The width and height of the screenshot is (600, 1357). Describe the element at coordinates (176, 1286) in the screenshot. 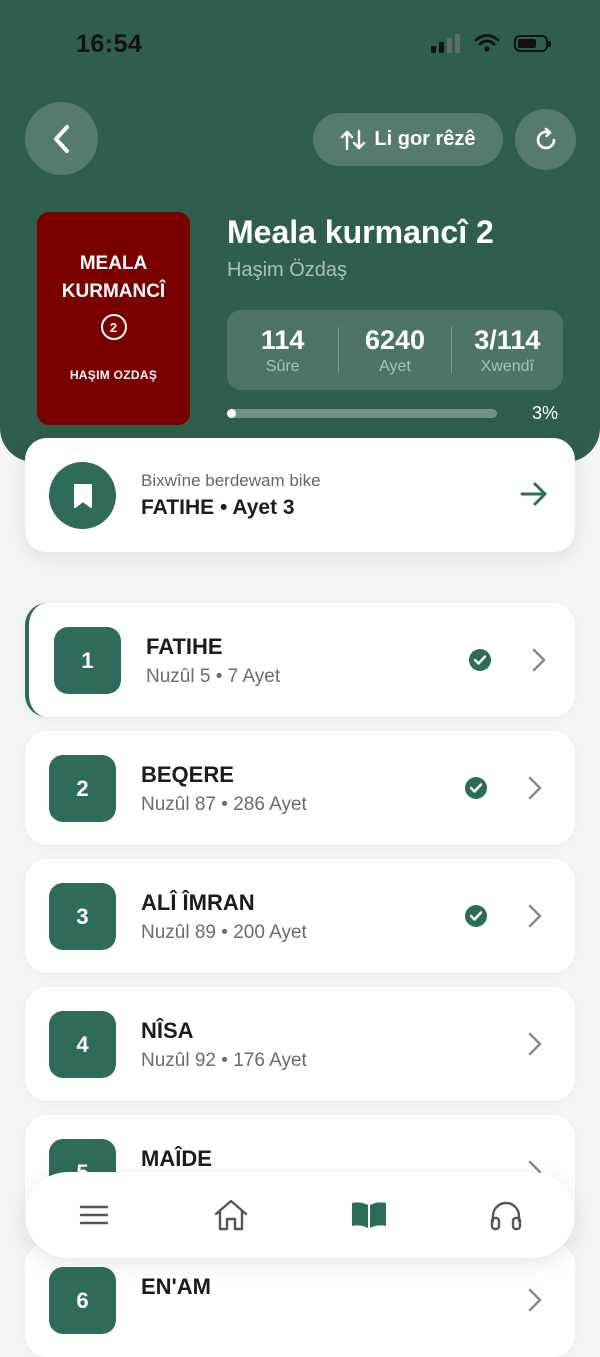

I see `surah-name: EN'AM` at that location.